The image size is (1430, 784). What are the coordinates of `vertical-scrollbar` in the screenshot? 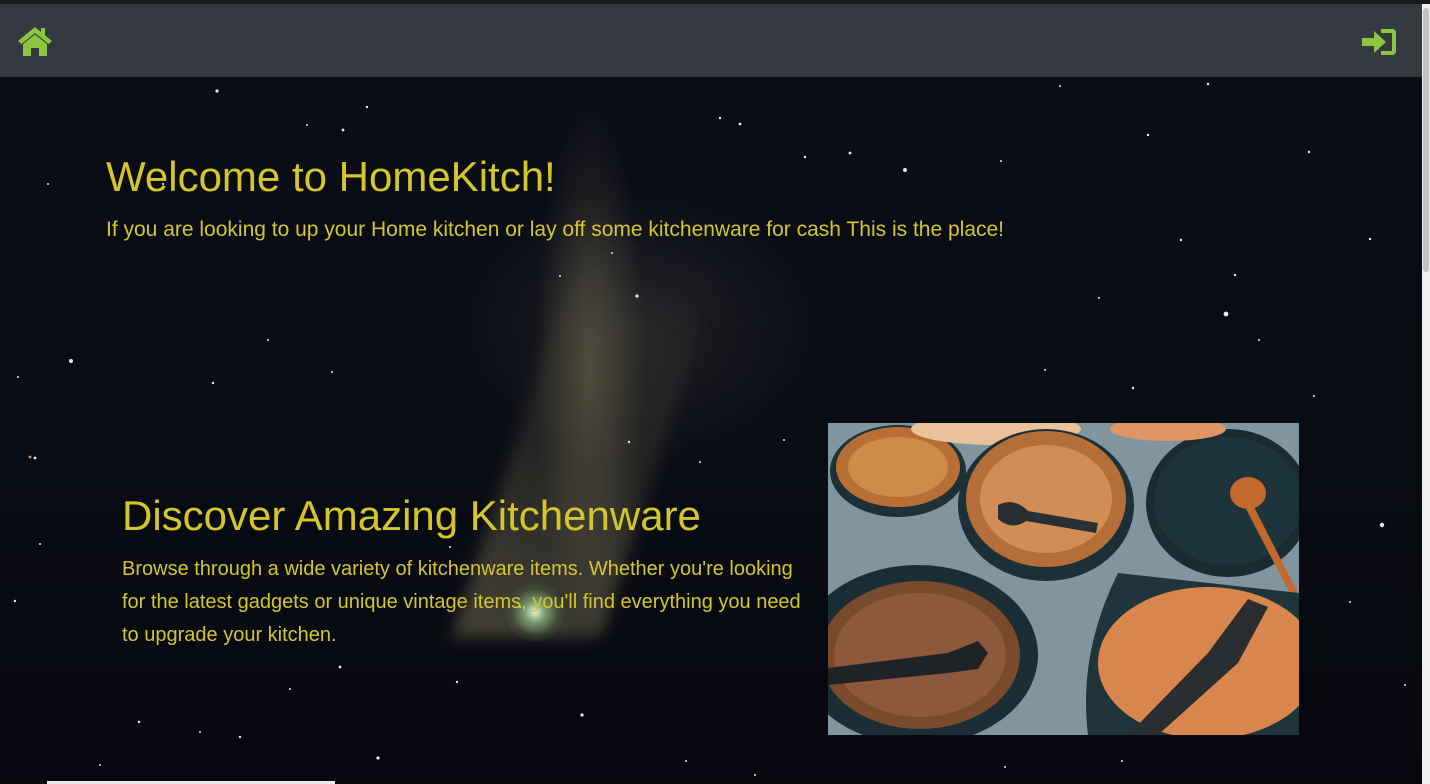 It's located at (1426, 394).